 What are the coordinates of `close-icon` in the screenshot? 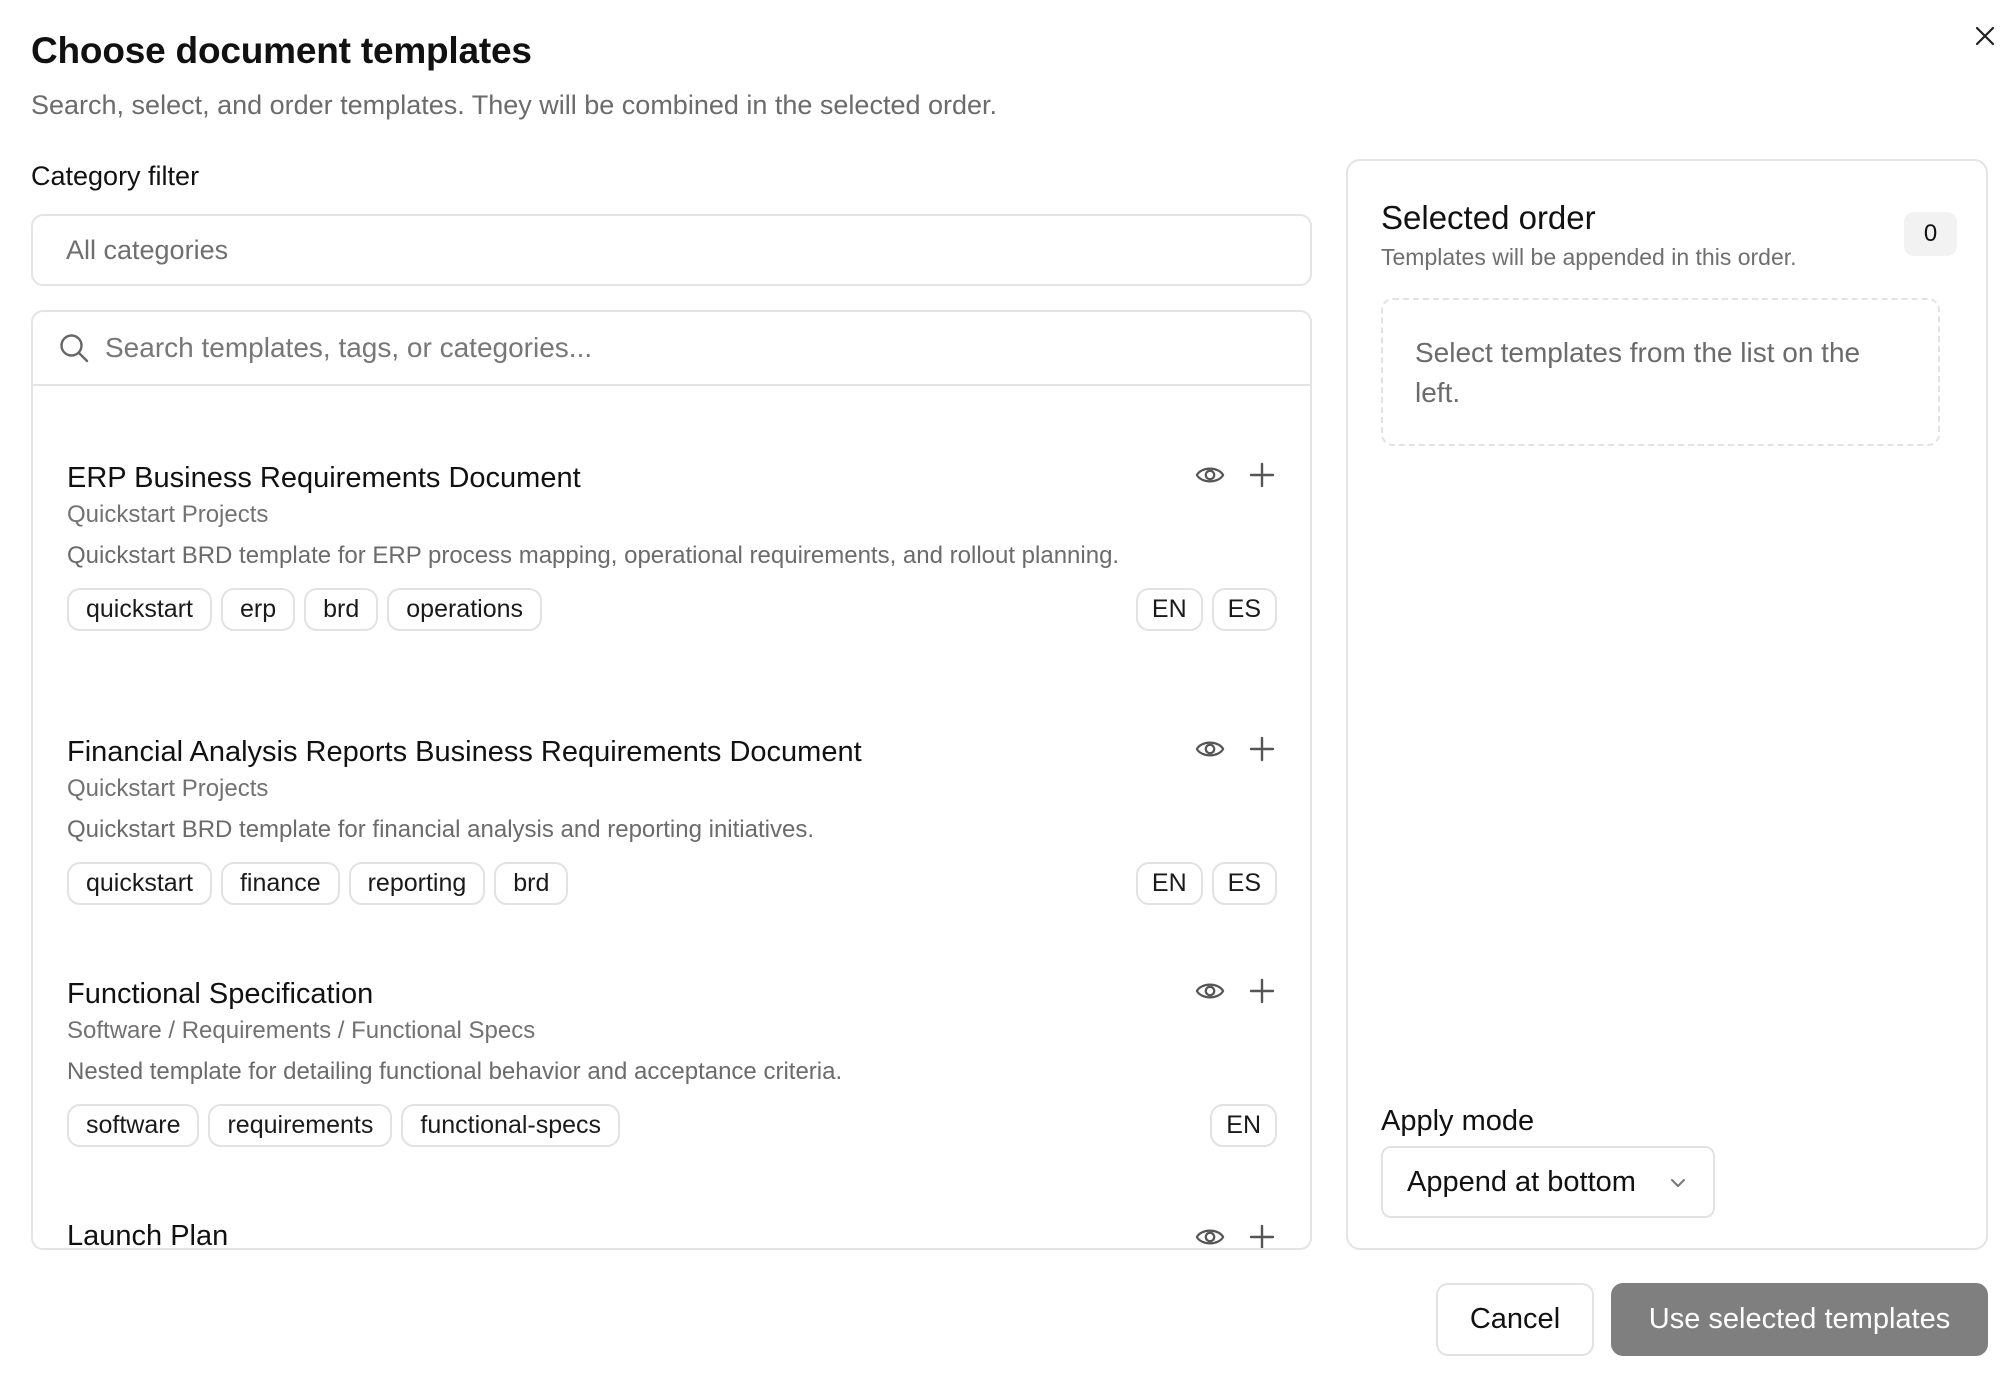 It's located at (1985, 36).